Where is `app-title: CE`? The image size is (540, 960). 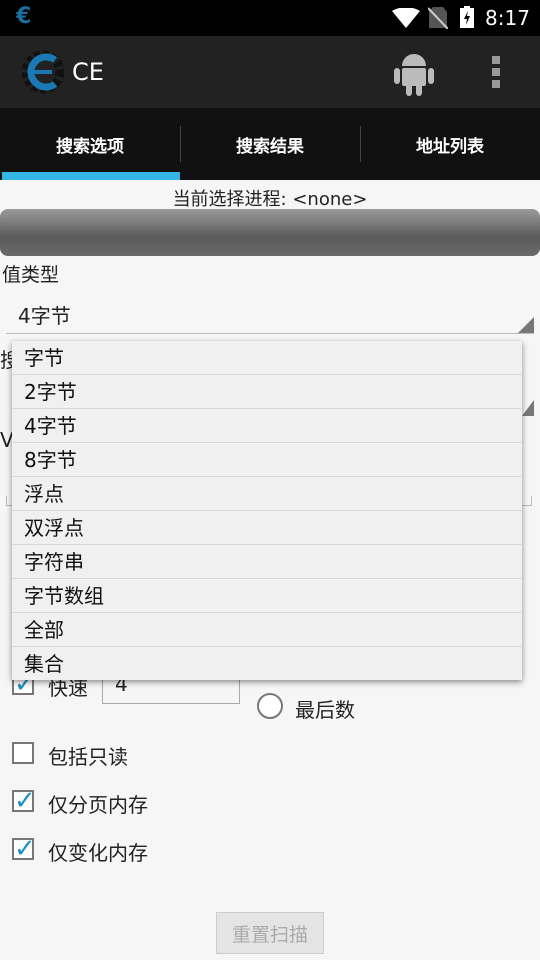
app-title: CE is located at coordinates (88, 72).